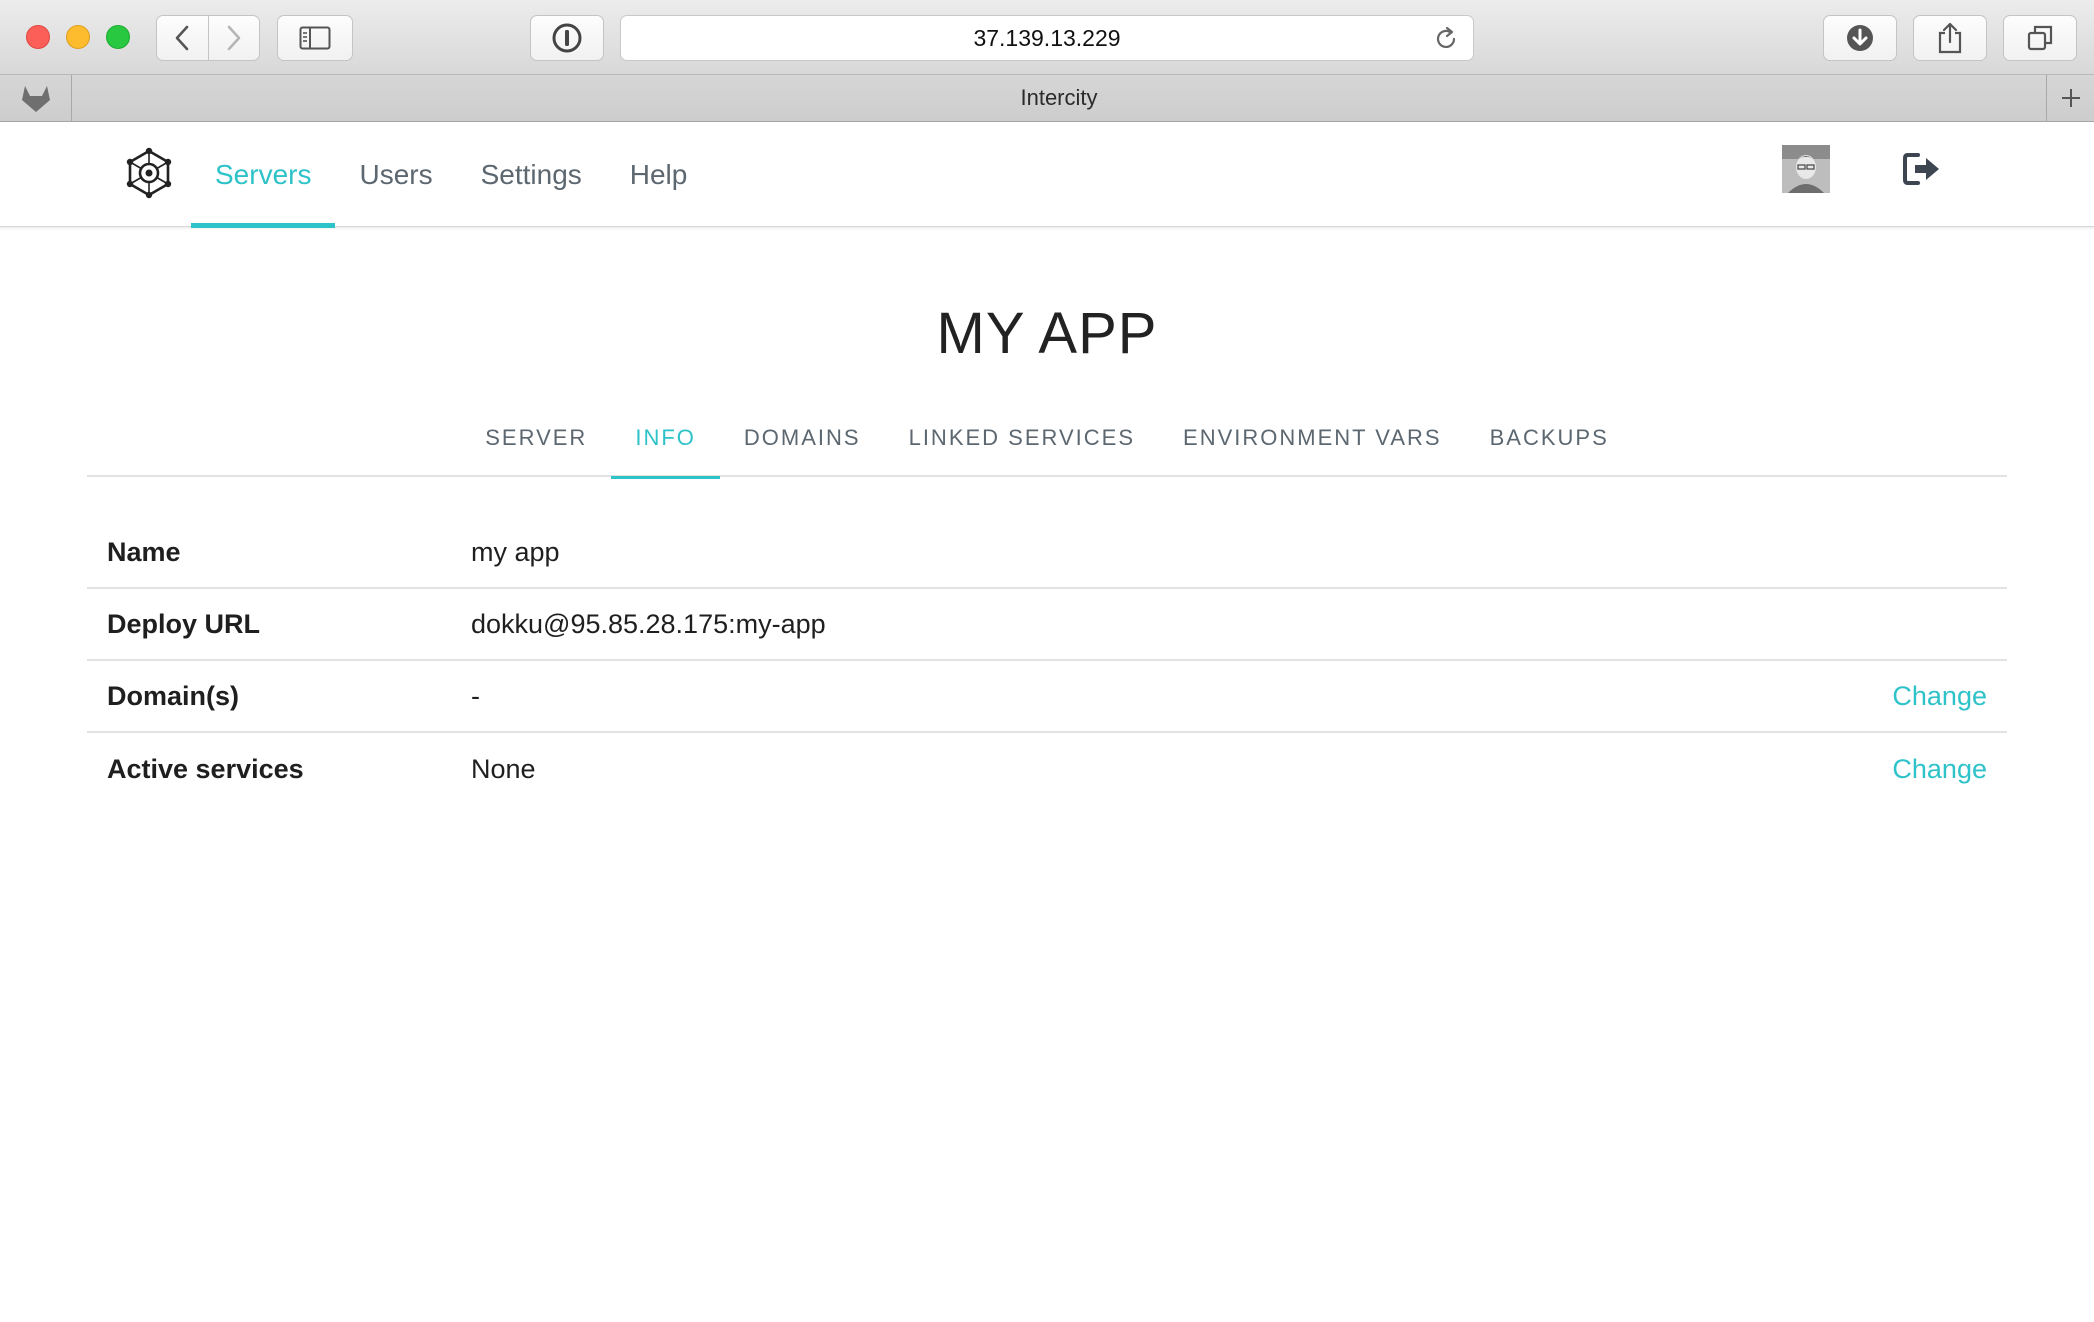  Describe the element at coordinates (1549, 437) in the screenshot. I see `tab-backups: BACKUPS` at that location.